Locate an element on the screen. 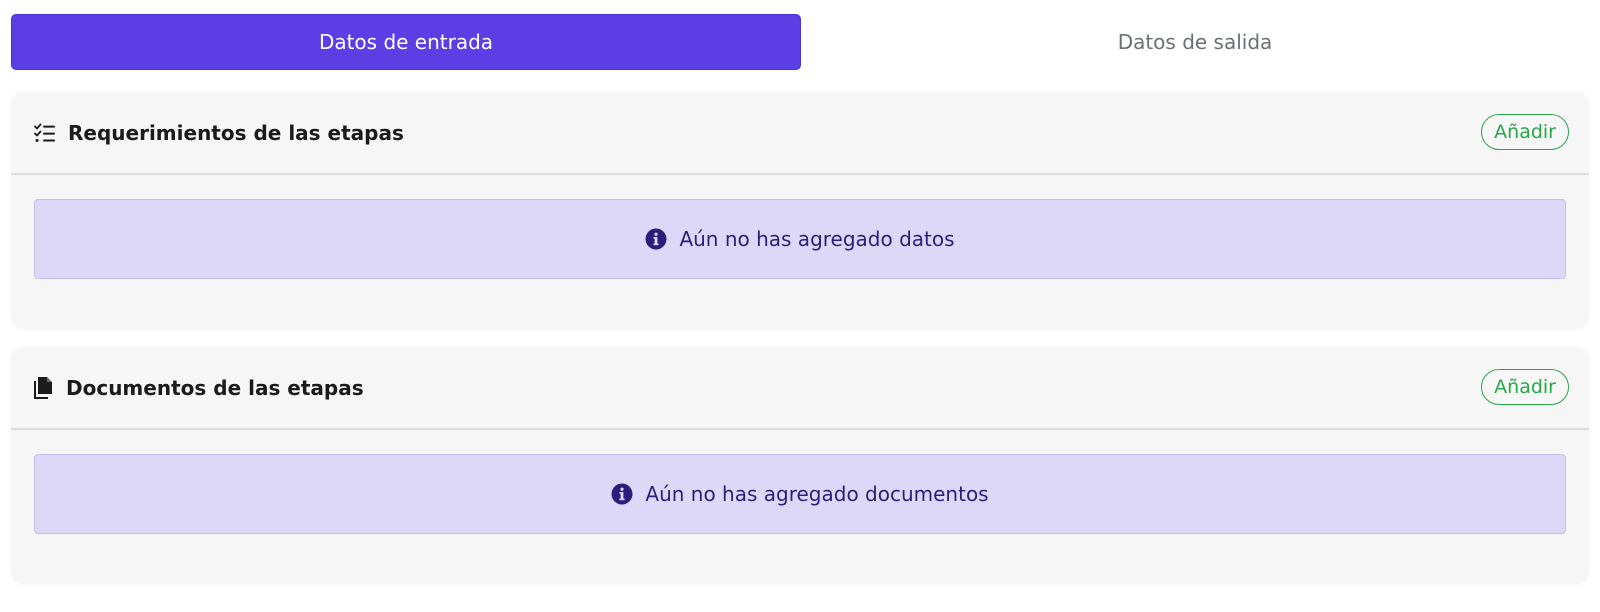 This screenshot has width=1600, height=612. documents-icon is located at coordinates (44, 387).